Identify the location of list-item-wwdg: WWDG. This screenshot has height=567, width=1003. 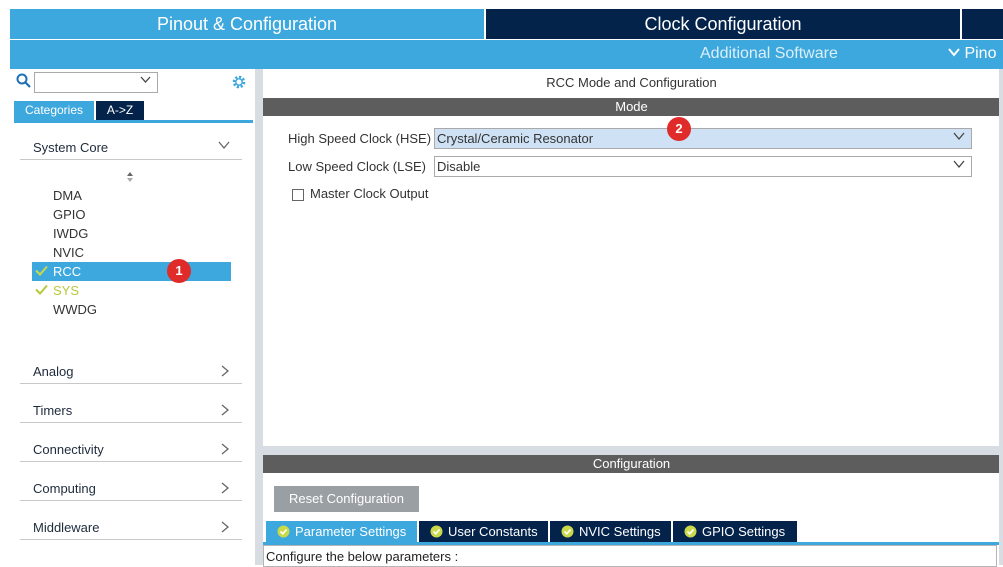
(131, 309).